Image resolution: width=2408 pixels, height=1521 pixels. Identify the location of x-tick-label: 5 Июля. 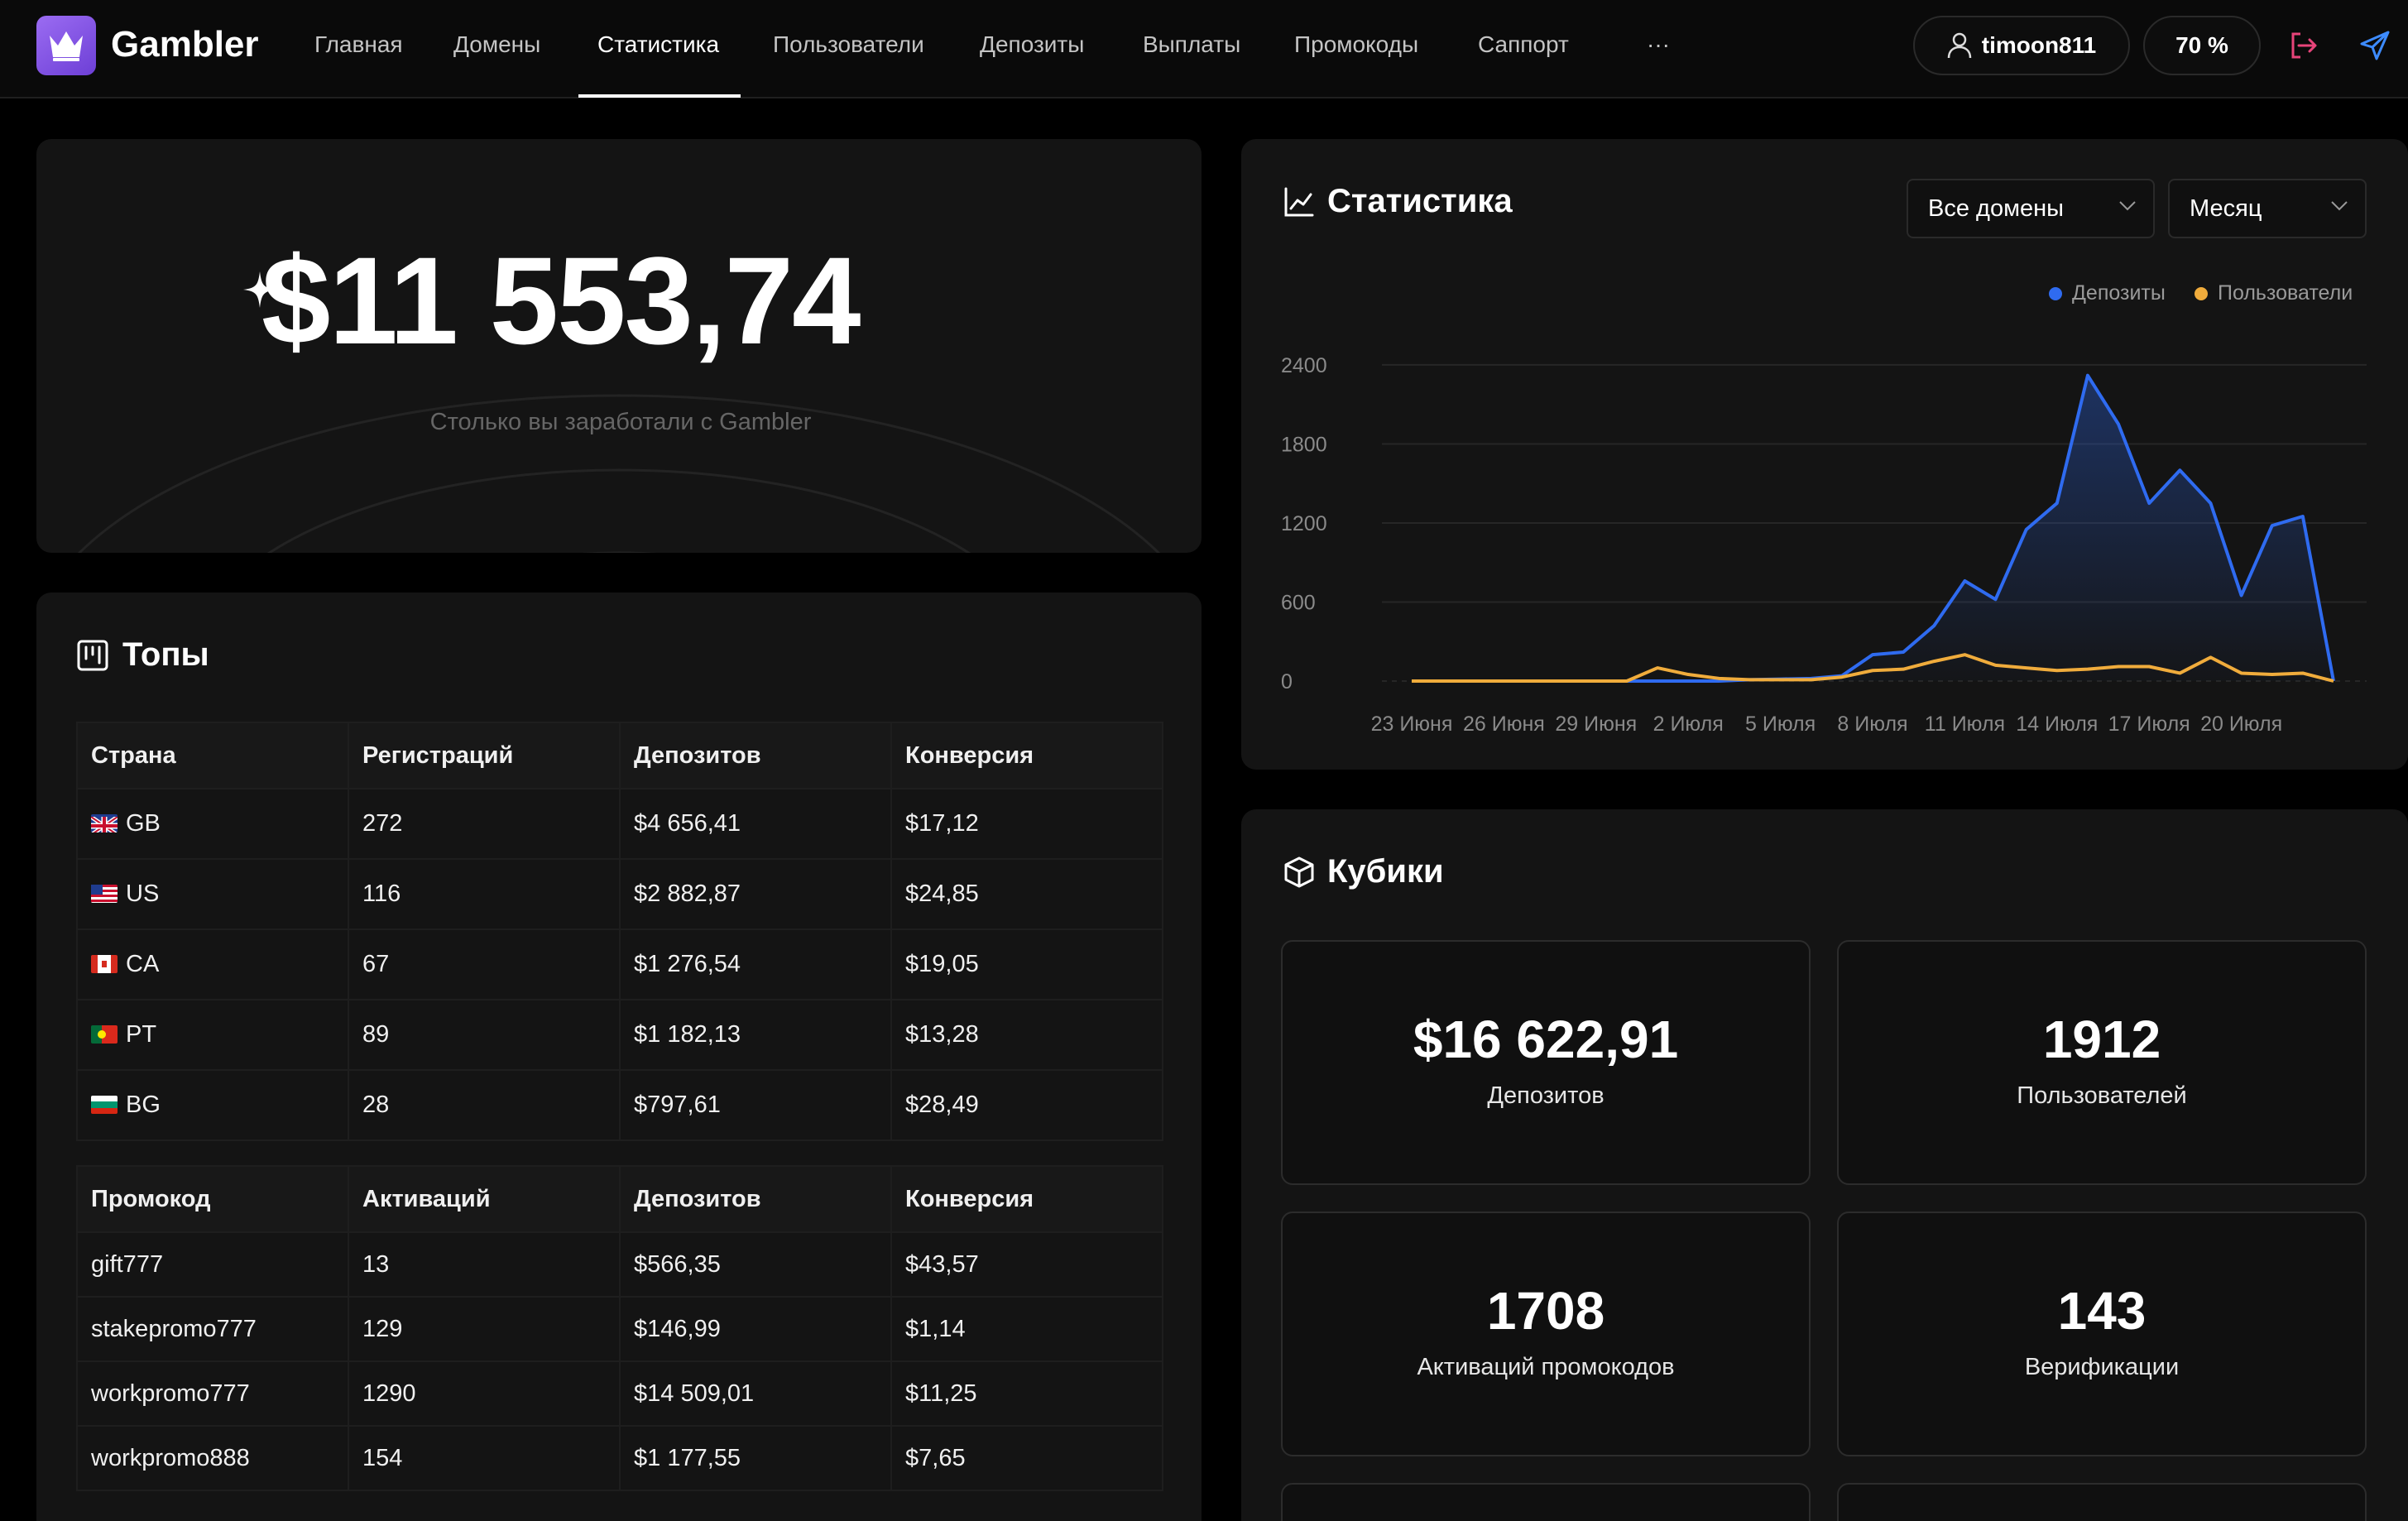
(1780, 724).